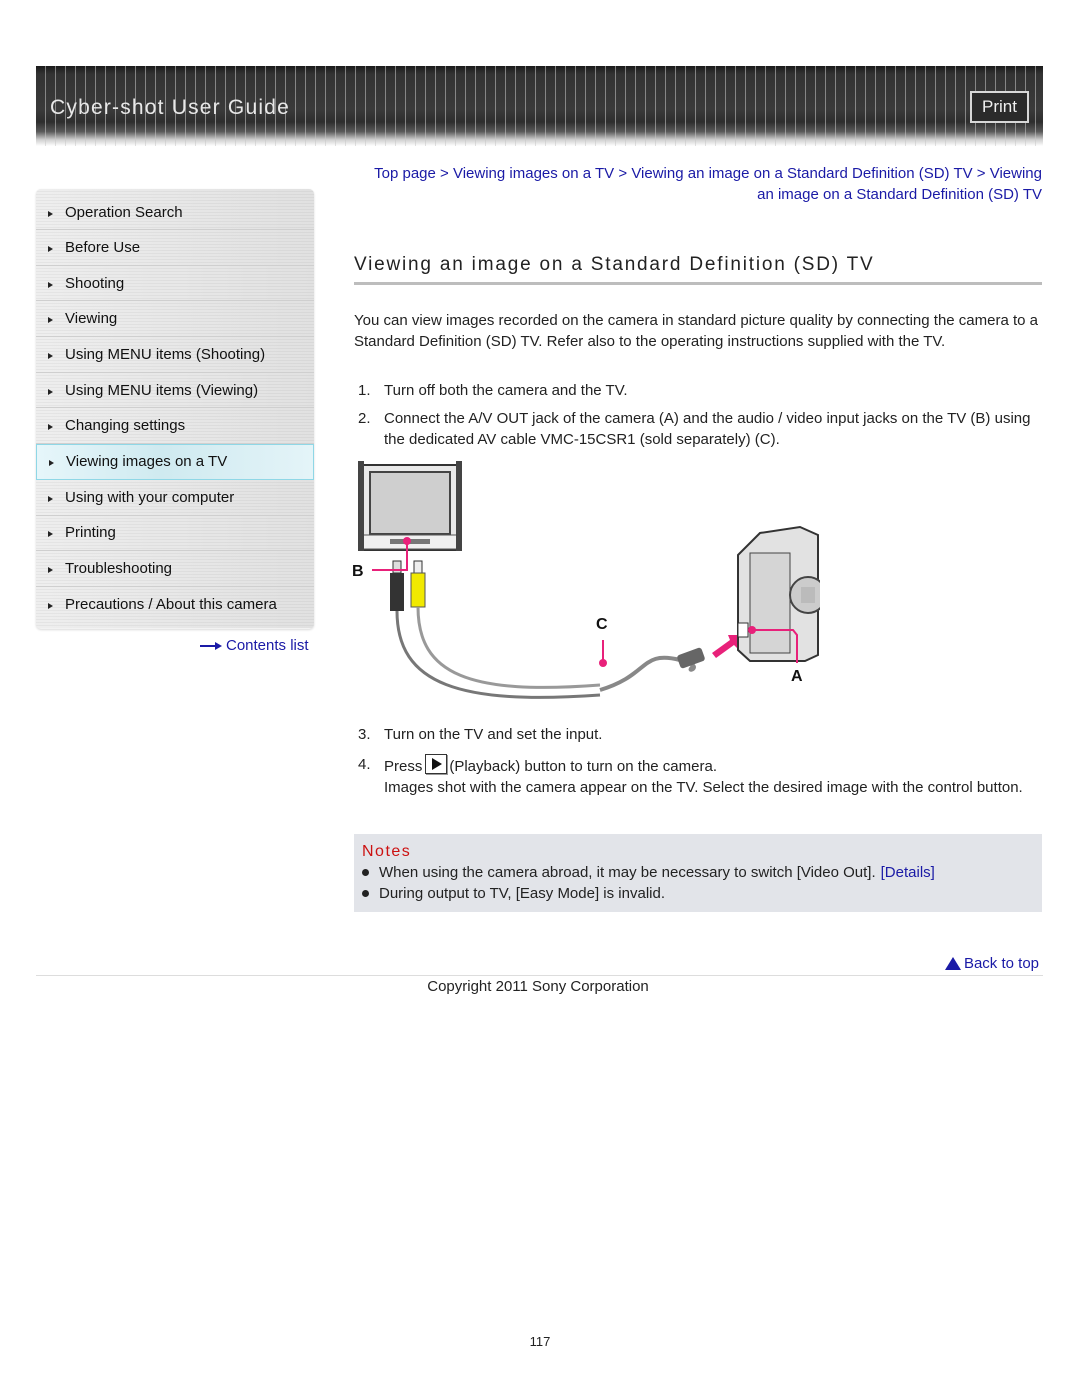  Describe the element at coordinates (364, 418) in the screenshot. I see `step-number: 2.` at that location.